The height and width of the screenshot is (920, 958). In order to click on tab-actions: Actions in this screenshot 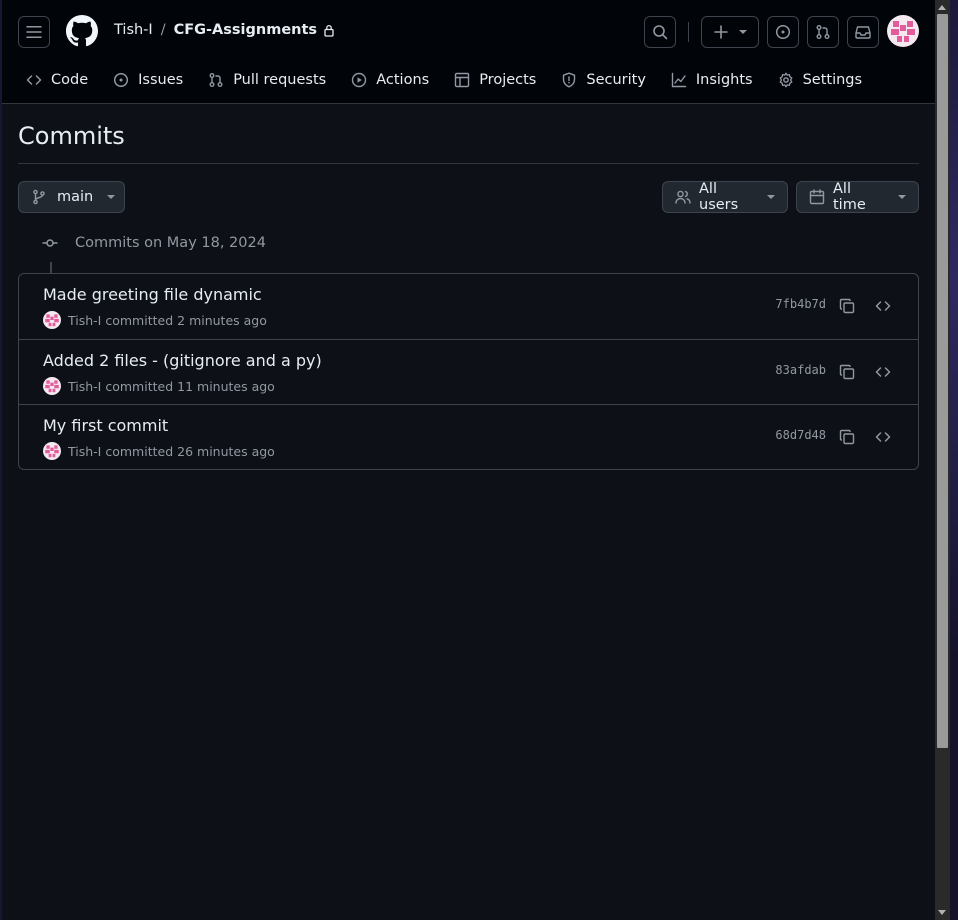, I will do `click(390, 80)`.